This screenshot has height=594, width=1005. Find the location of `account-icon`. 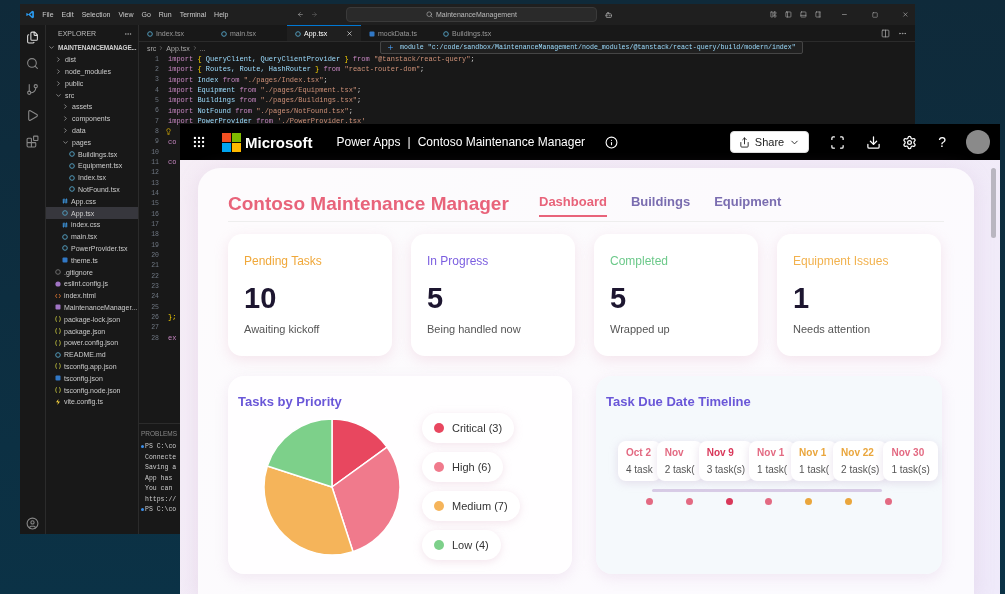

account-icon is located at coordinates (32, 523).